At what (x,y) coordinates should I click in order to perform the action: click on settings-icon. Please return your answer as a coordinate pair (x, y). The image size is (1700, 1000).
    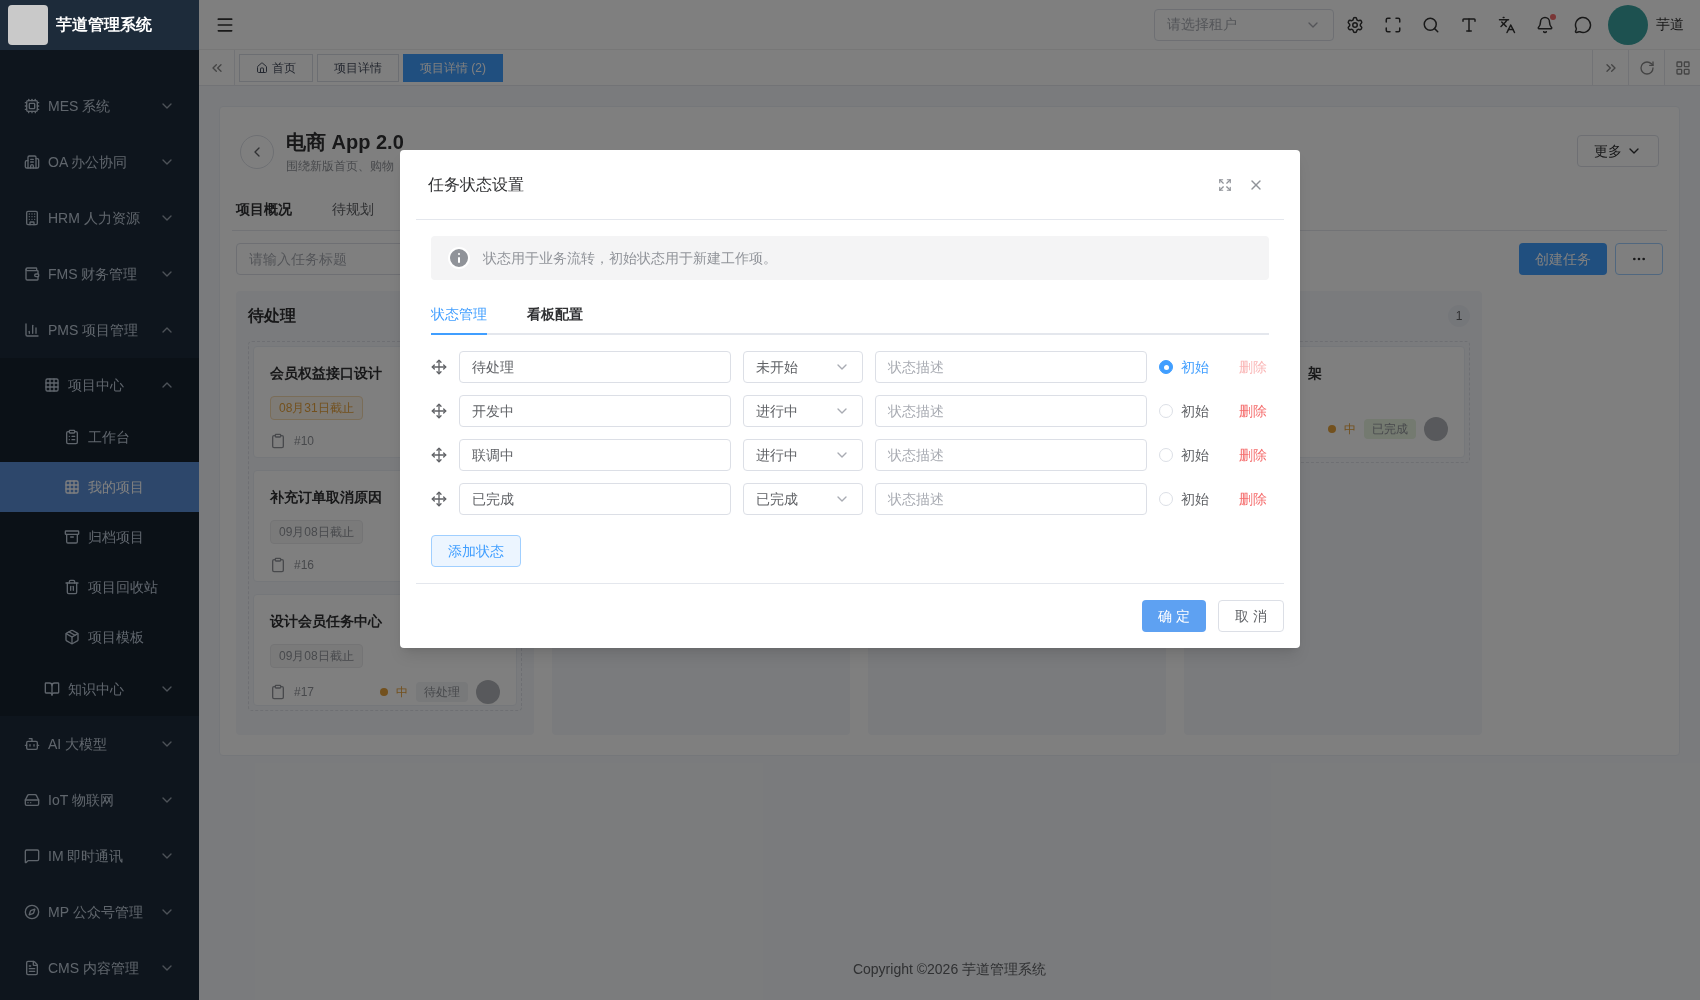
    Looking at the image, I should click on (1355, 24).